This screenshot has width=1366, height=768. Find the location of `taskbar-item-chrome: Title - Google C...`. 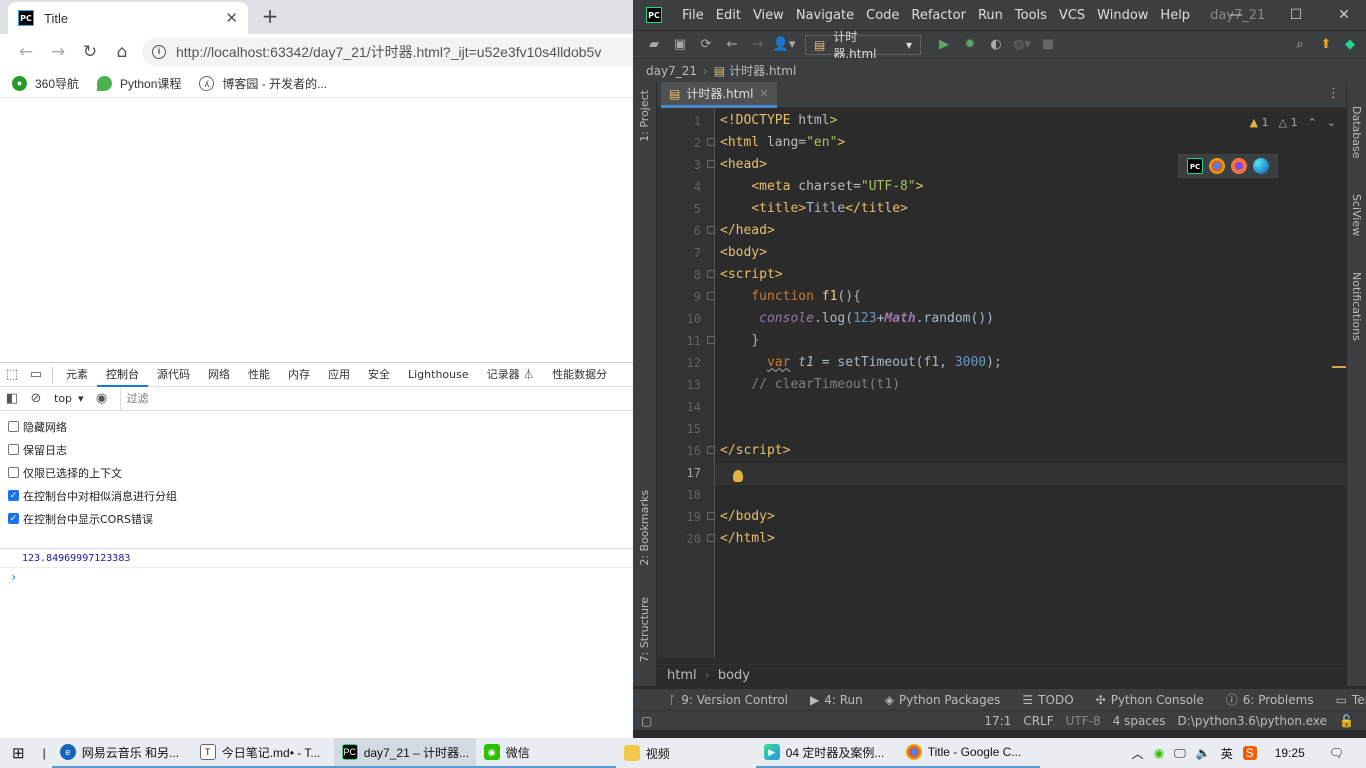

taskbar-item-chrome: Title - Google C... is located at coordinates (968, 753).